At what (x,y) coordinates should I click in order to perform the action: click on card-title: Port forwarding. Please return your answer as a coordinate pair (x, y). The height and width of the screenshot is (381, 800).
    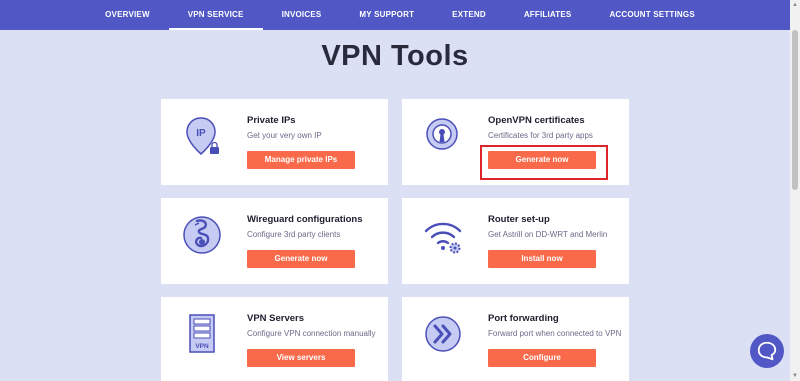
    Looking at the image, I should click on (523, 318).